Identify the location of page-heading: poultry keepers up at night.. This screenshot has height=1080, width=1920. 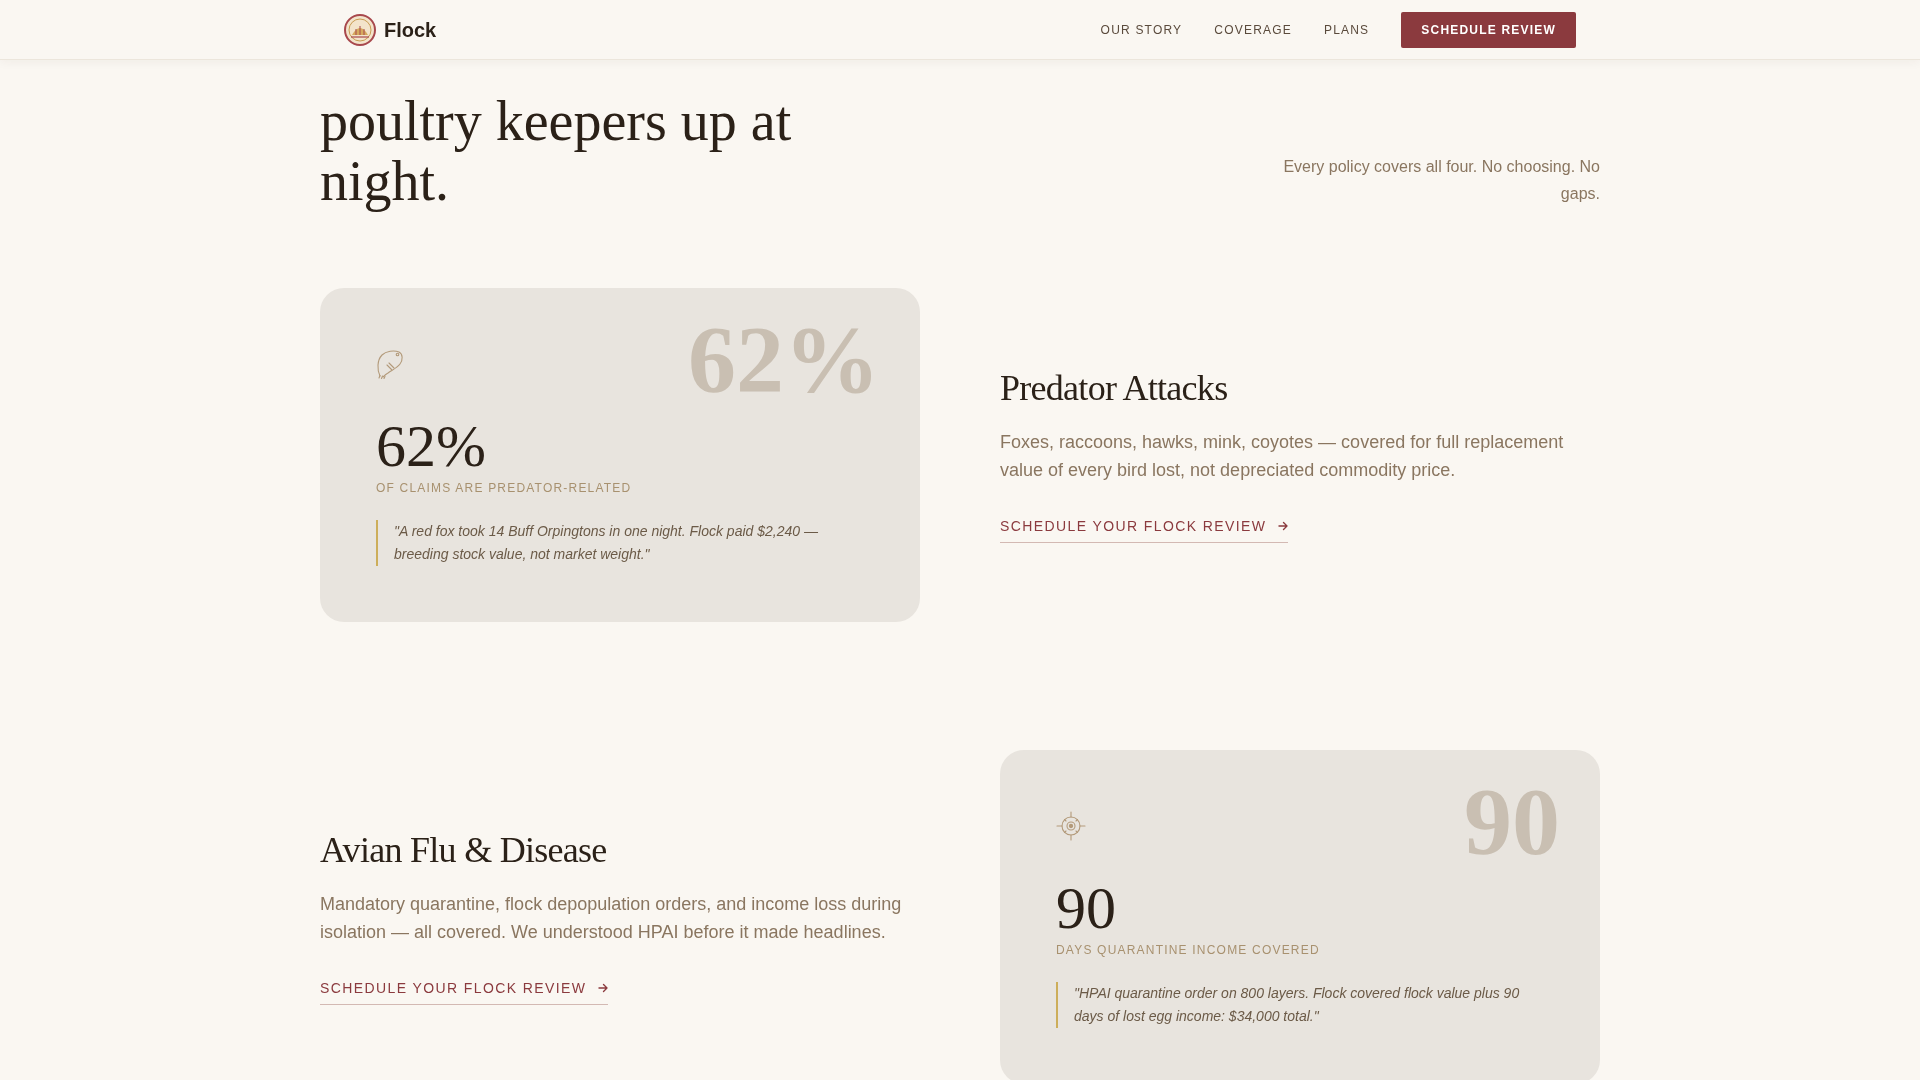
(556, 151).